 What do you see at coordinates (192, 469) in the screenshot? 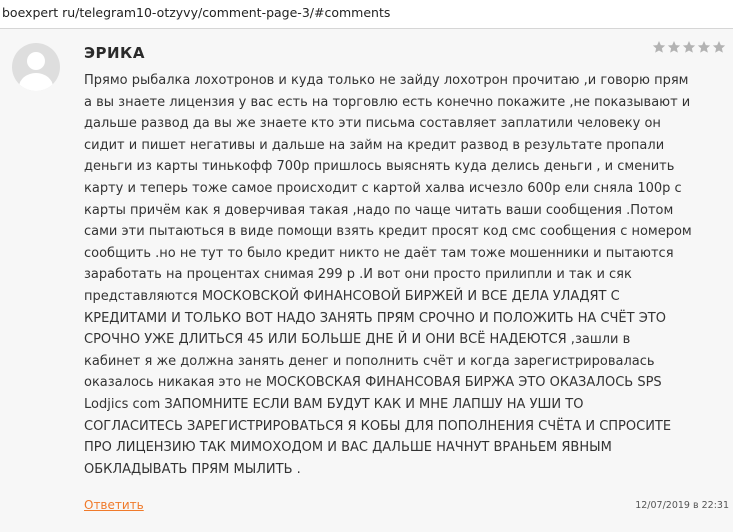
I see `comment-text-line: ОБКЛАДЫВАТЬ ПРЯМ МЫЛИТЬ .` at bounding box center [192, 469].